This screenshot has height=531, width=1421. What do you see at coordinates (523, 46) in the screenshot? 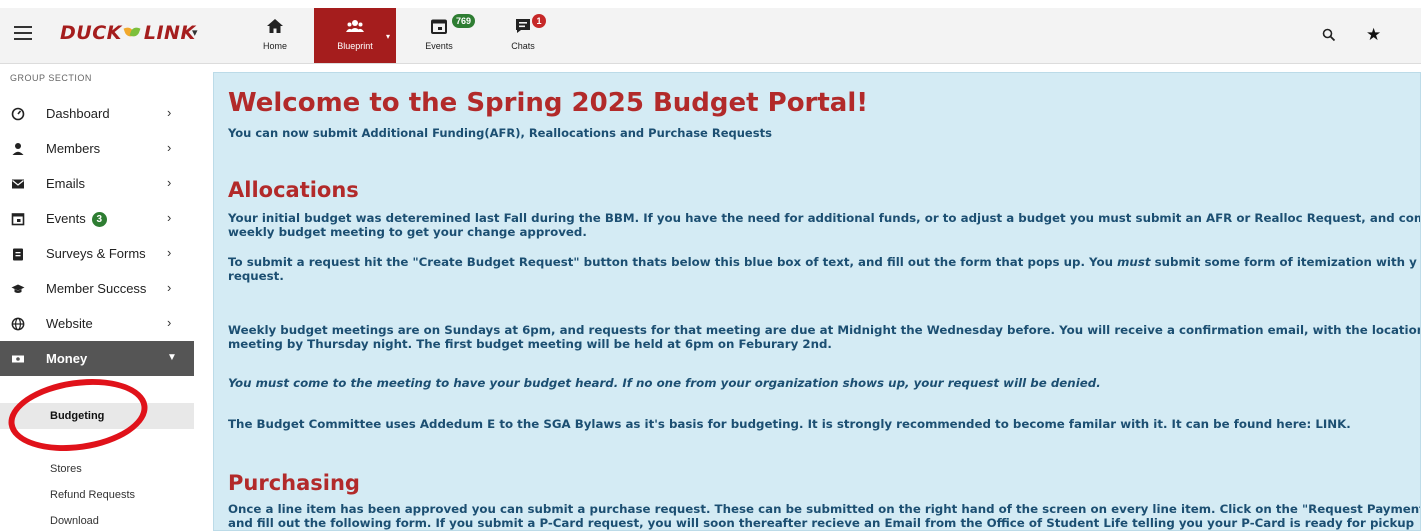
I see `nav-chats-label: Chats` at bounding box center [523, 46].